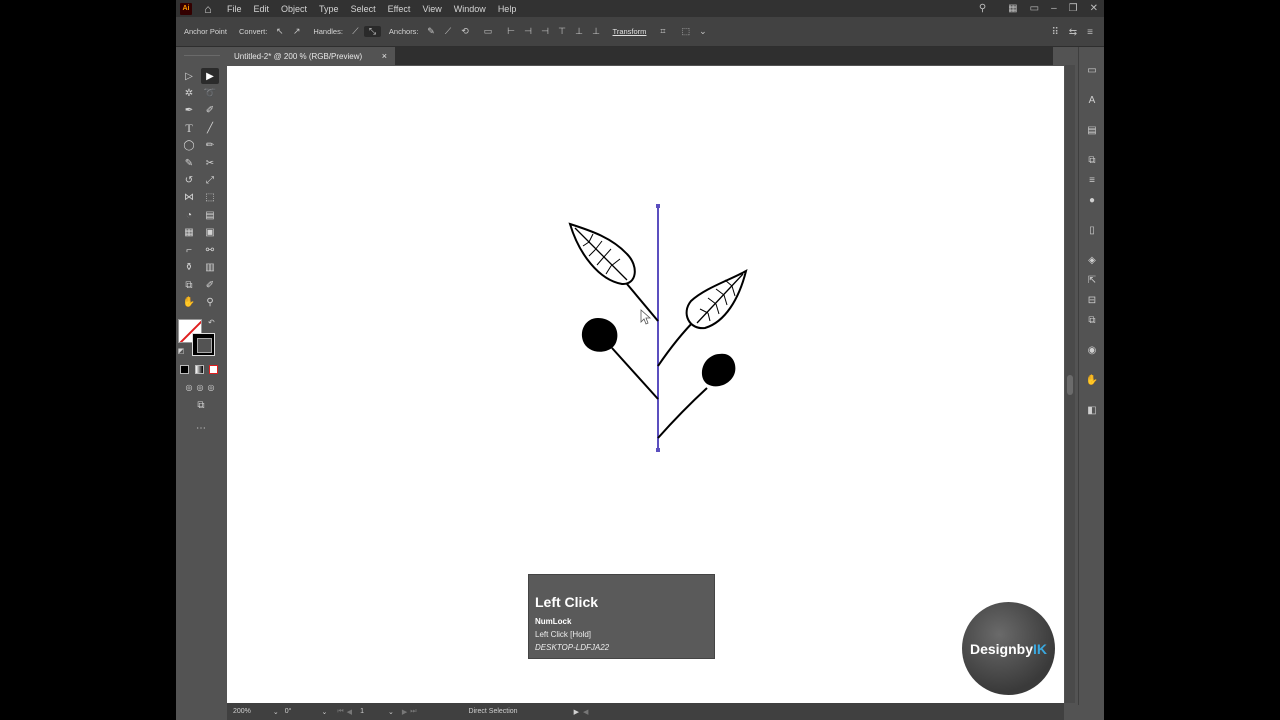 Image resolution: width=1280 pixels, height=720 pixels. What do you see at coordinates (210, 197) in the screenshot?
I see `free-transform-tool-icon: ⬚` at bounding box center [210, 197].